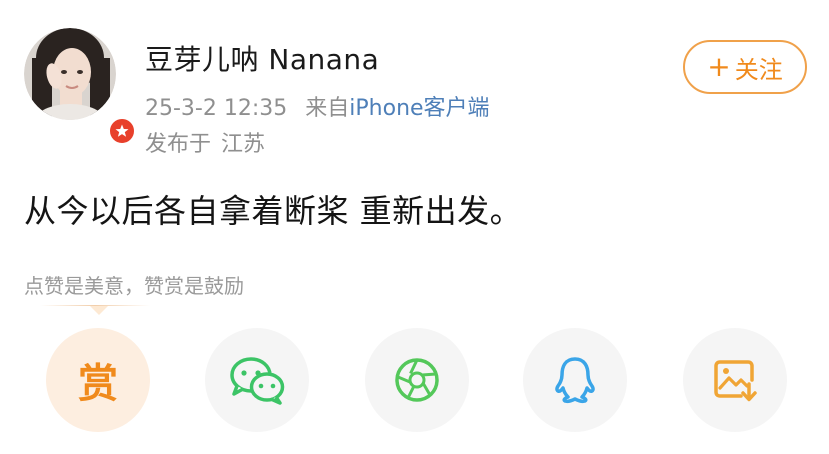  Describe the element at coordinates (178, 144) in the screenshot. I see `location-prefix: 发布于` at that location.